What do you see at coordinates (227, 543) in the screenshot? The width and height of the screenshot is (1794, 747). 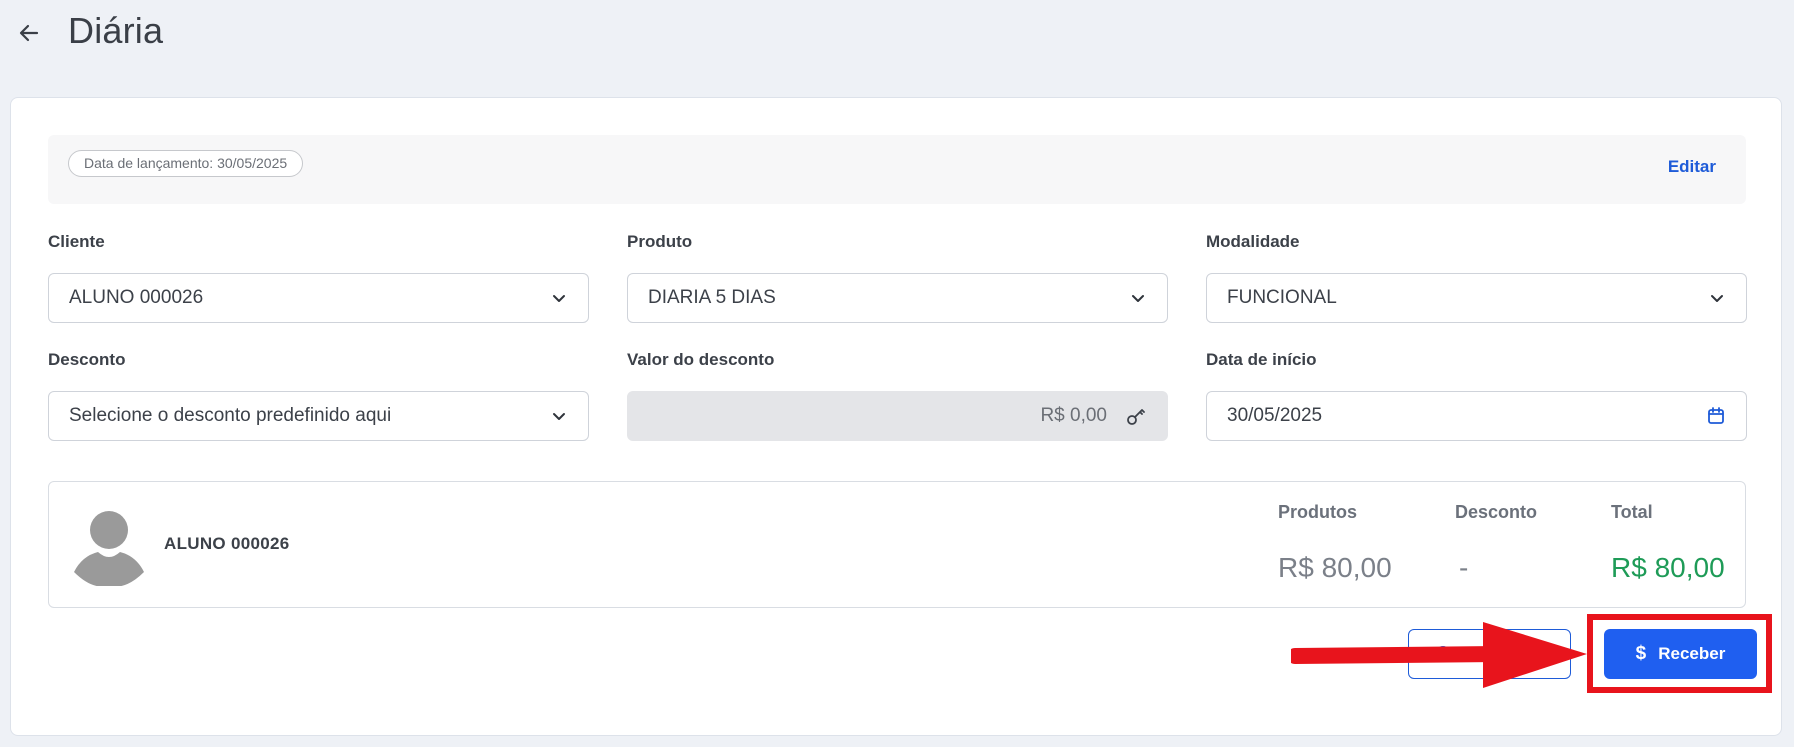 I see `summary-client-name: ALUNO 000026` at bounding box center [227, 543].